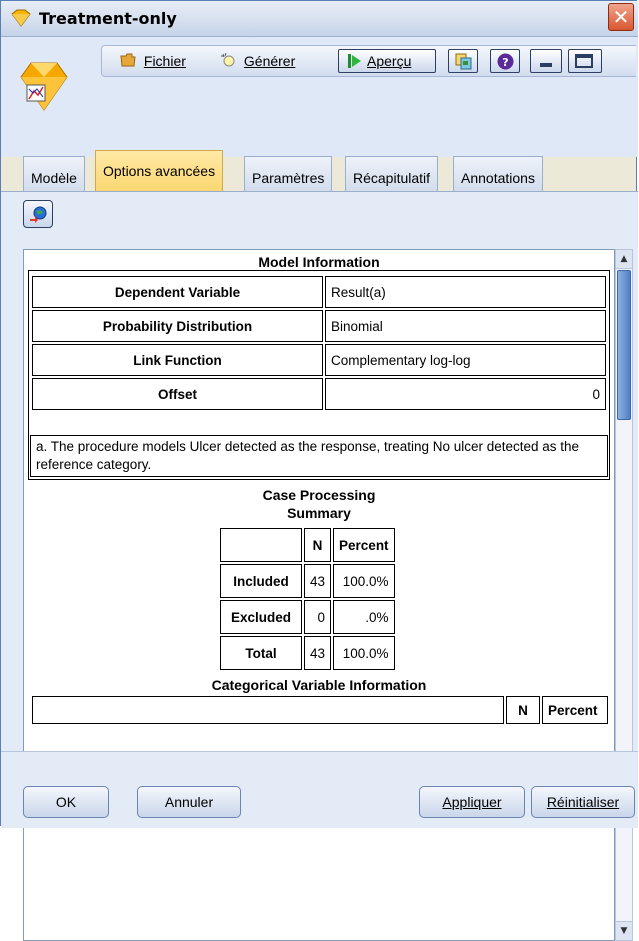 This screenshot has width=639, height=941. What do you see at coordinates (319, 97) in the screenshot?
I see `header-area: Fichier Générer Aperçu ?` at bounding box center [319, 97].